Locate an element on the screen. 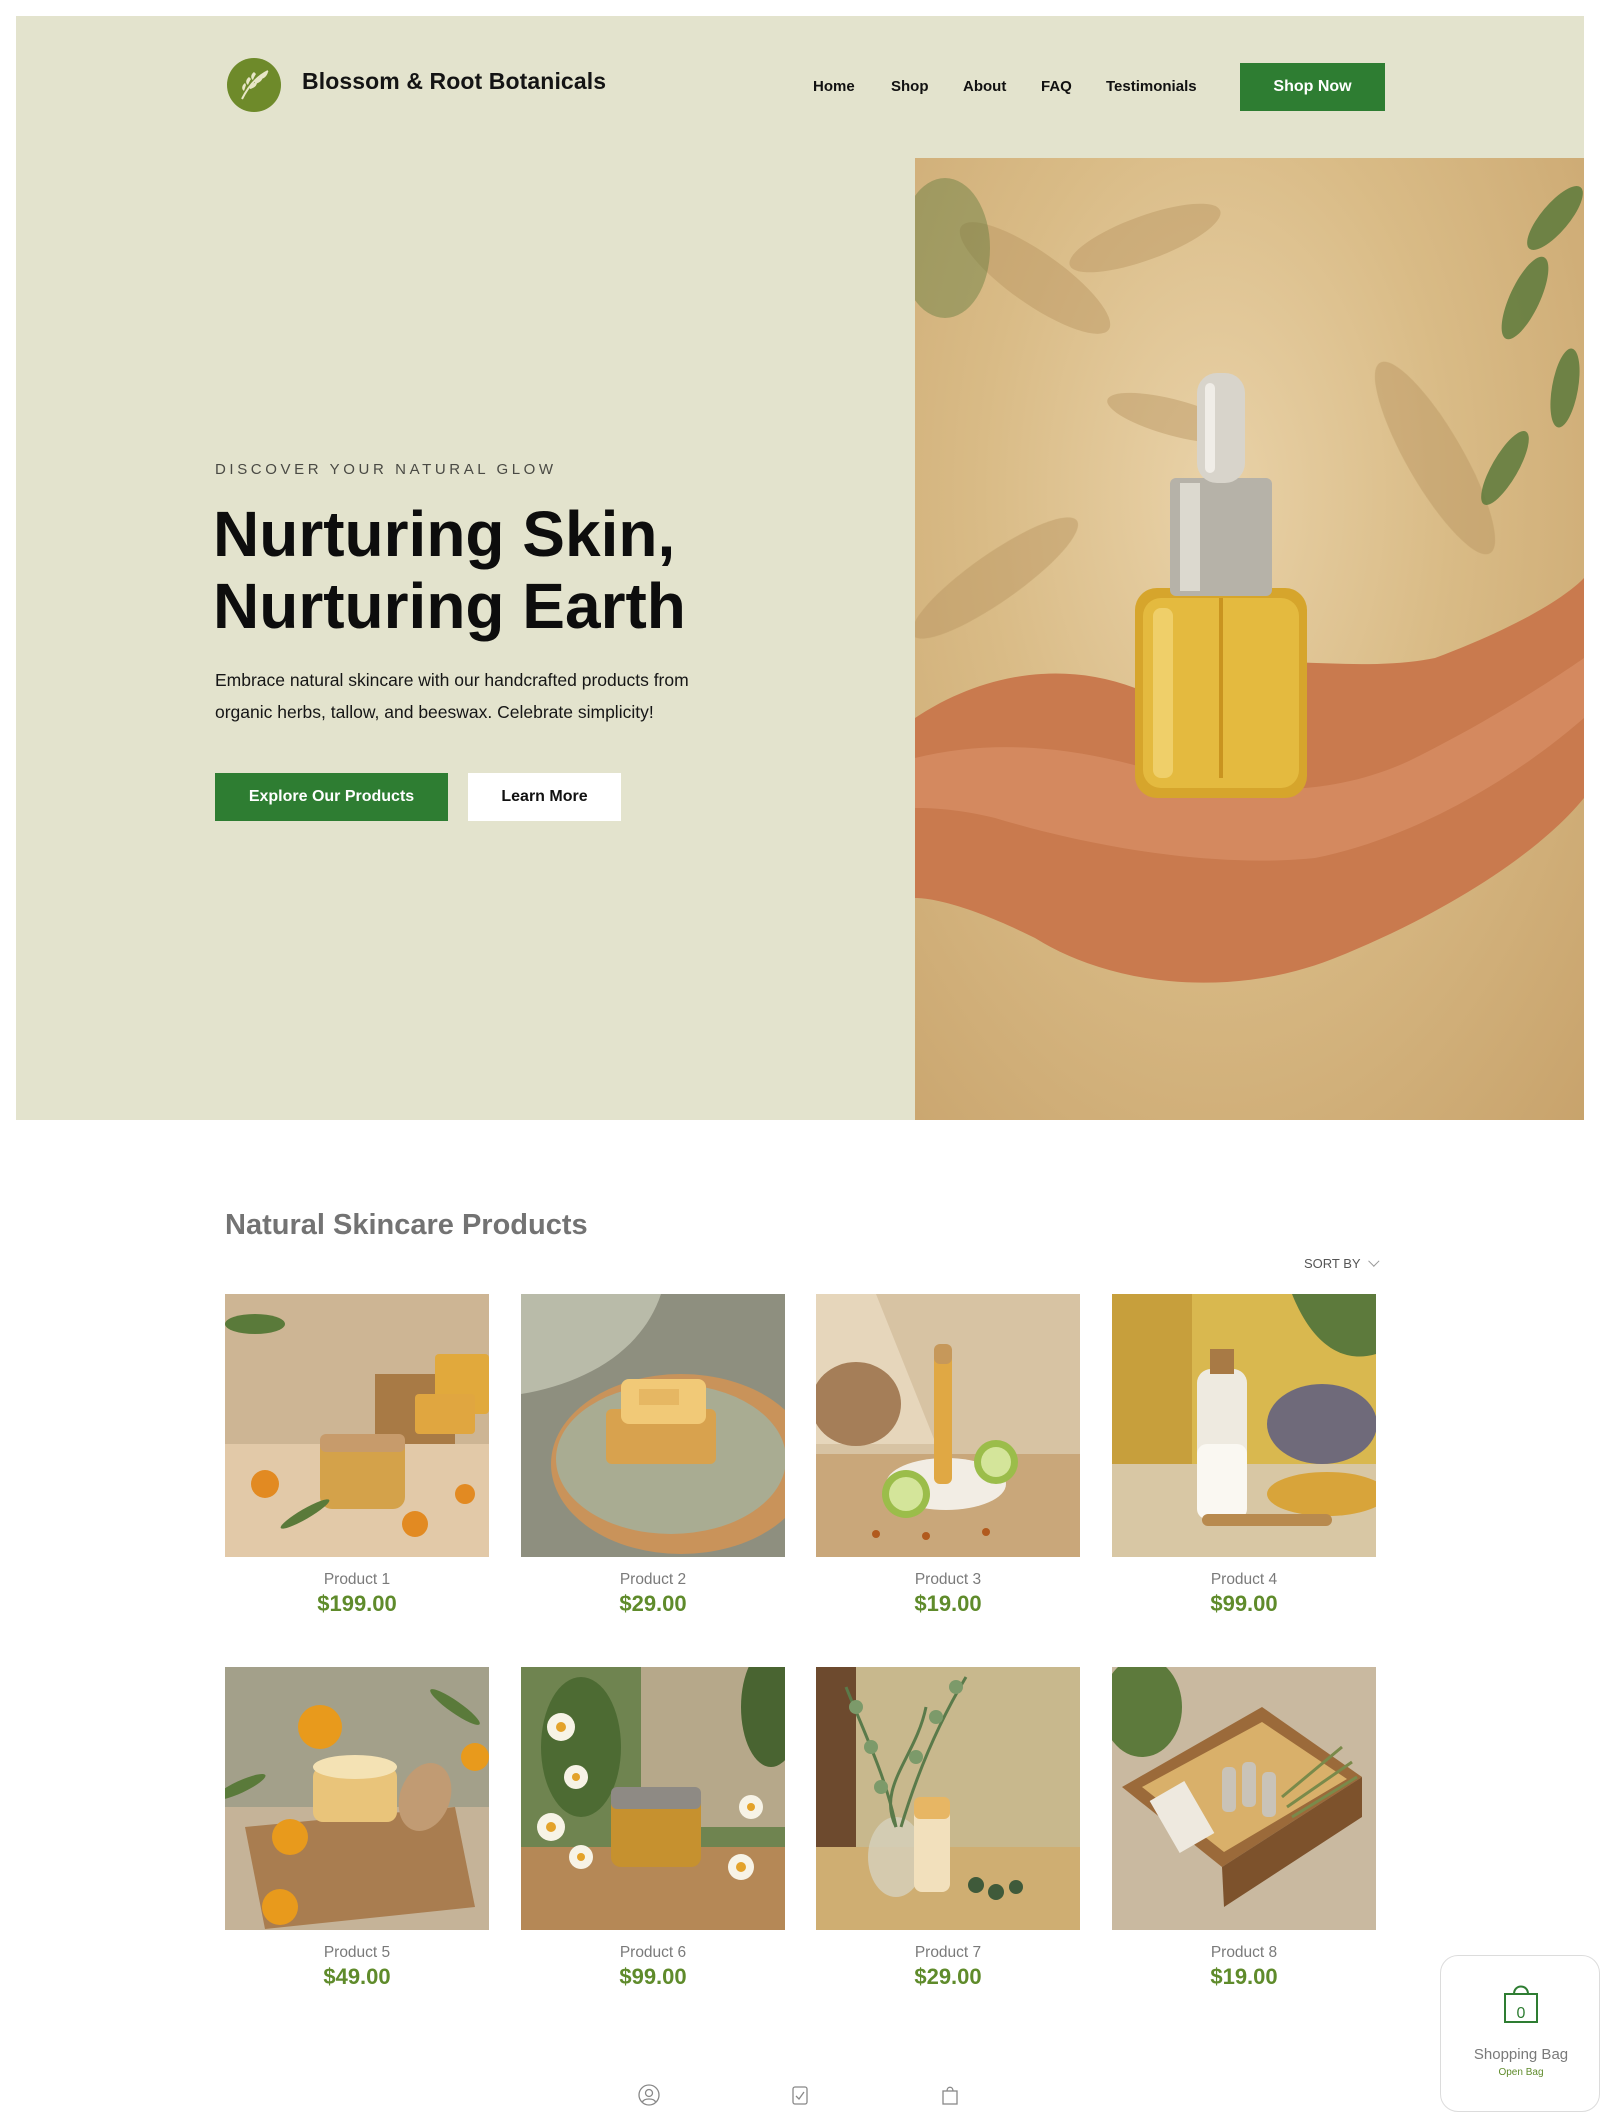  product-card-2: Product 2 $29.00 is located at coordinates (653, 1455).